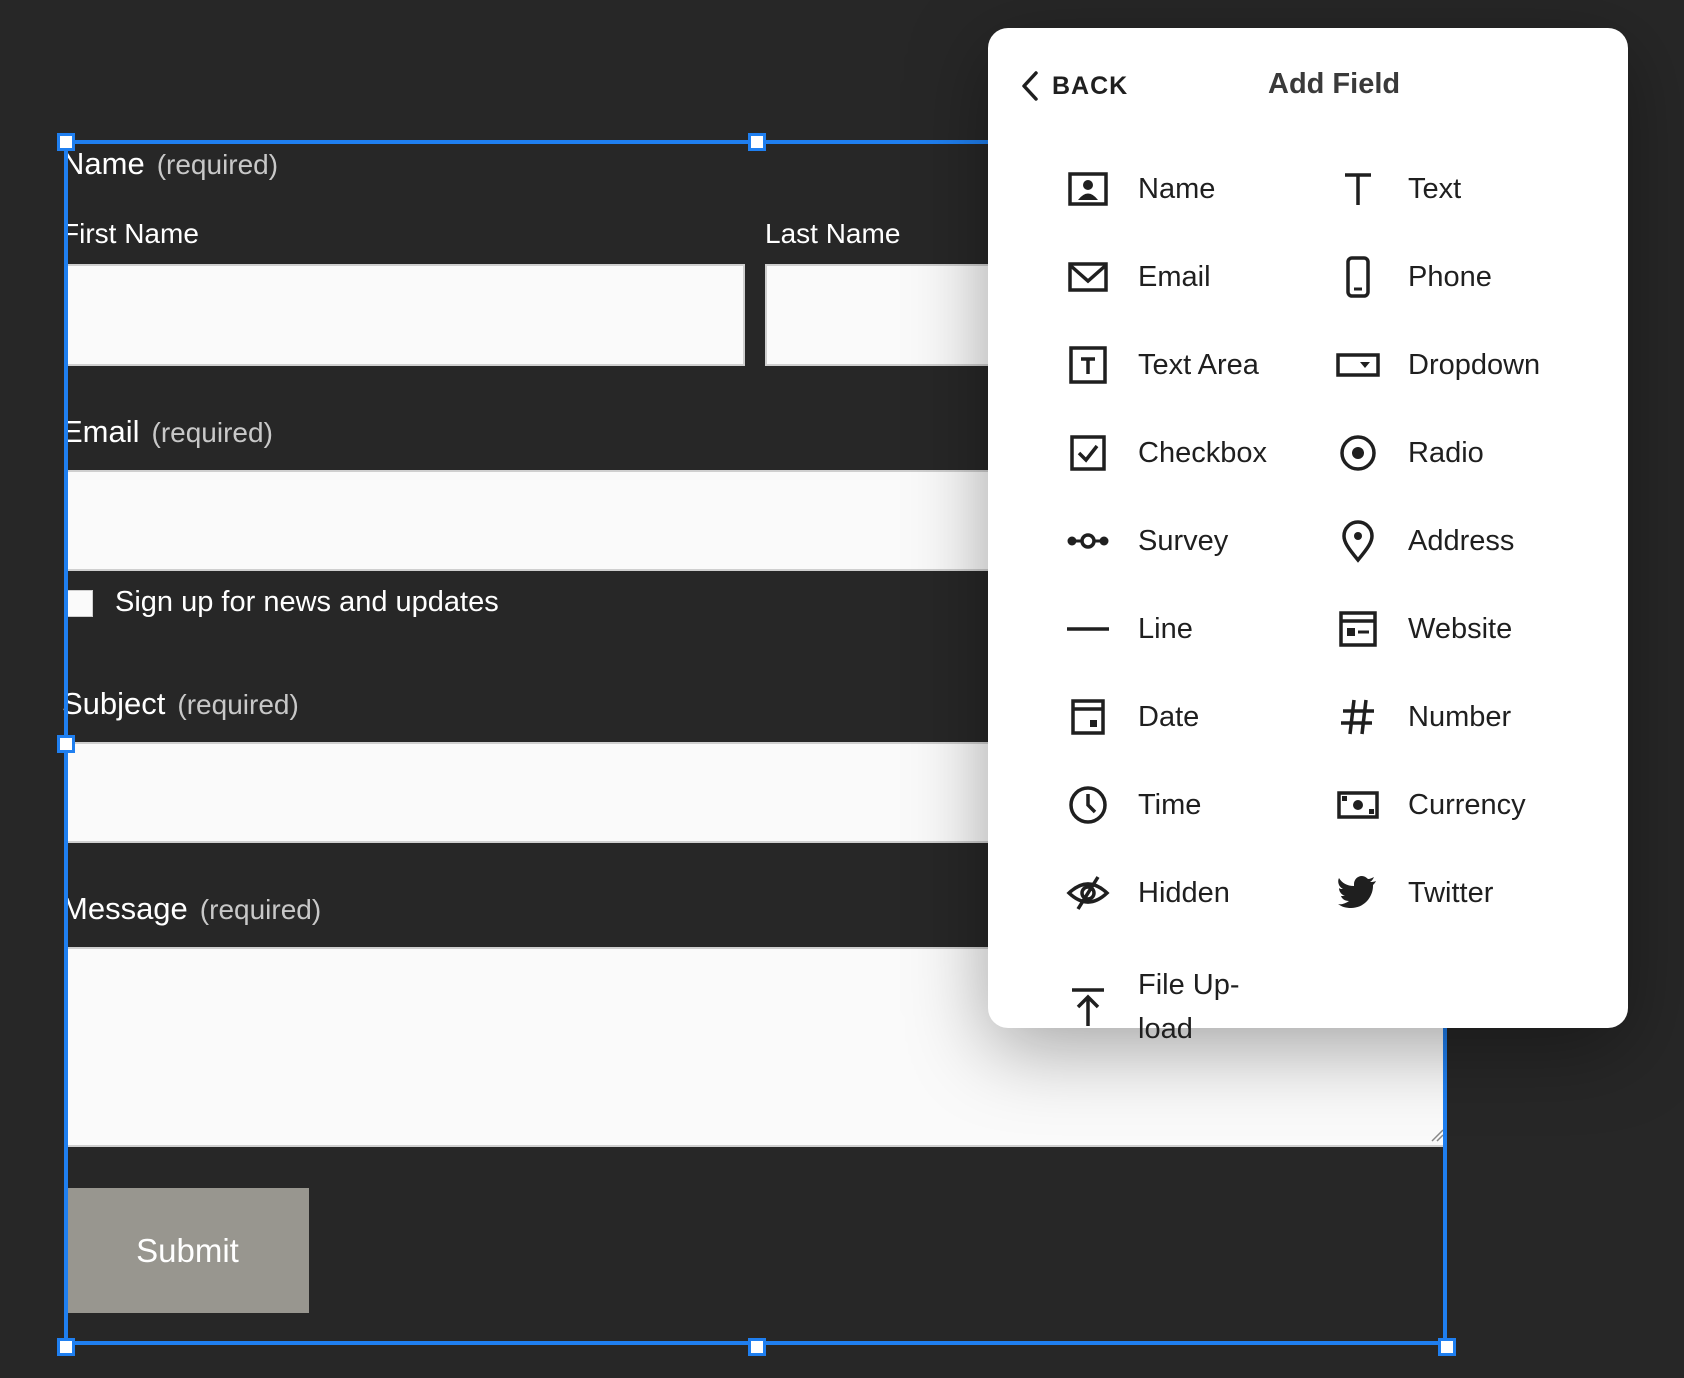 This screenshot has height=1378, width=1684. Describe the element at coordinates (1460, 717) in the screenshot. I see `field-option-label: Number` at that location.